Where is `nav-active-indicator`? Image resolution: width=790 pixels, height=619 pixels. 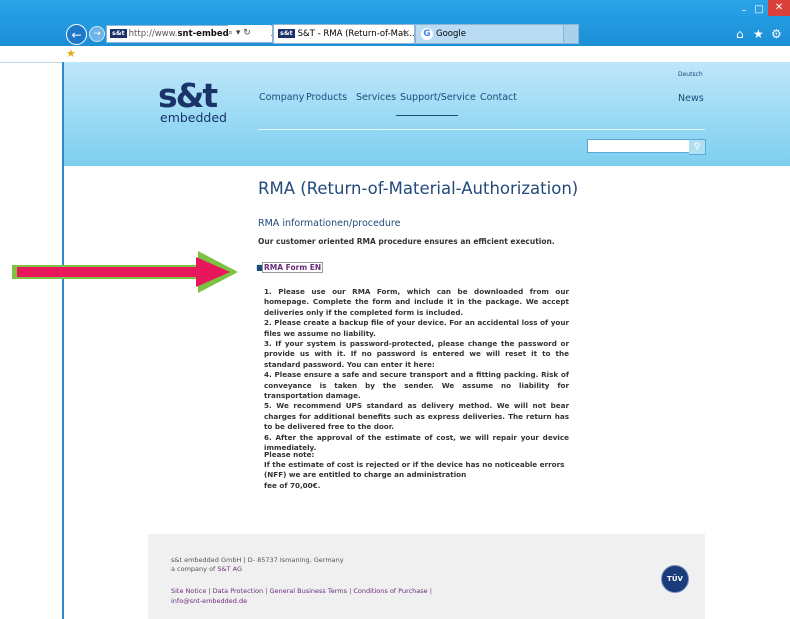 nav-active-indicator is located at coordinates (427, 115).